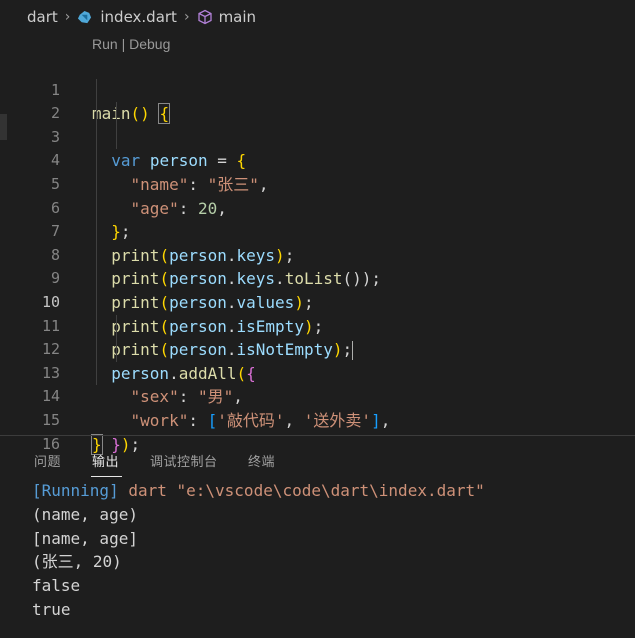  Describe the element at coordinates (51, 609) in the screenshot. I see `output-line: true` at that location.